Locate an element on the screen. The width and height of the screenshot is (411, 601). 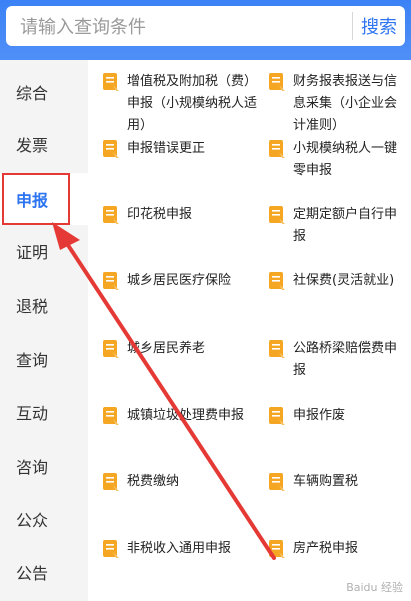
sidebar-item-consult: 咨询 is located at coordinates (44, 466).